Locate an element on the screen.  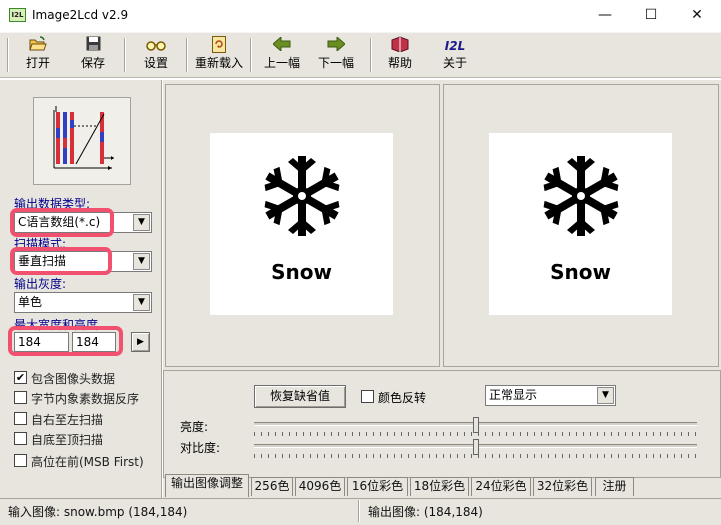
help-button: 帮助 is located at coordinates (400, 55).